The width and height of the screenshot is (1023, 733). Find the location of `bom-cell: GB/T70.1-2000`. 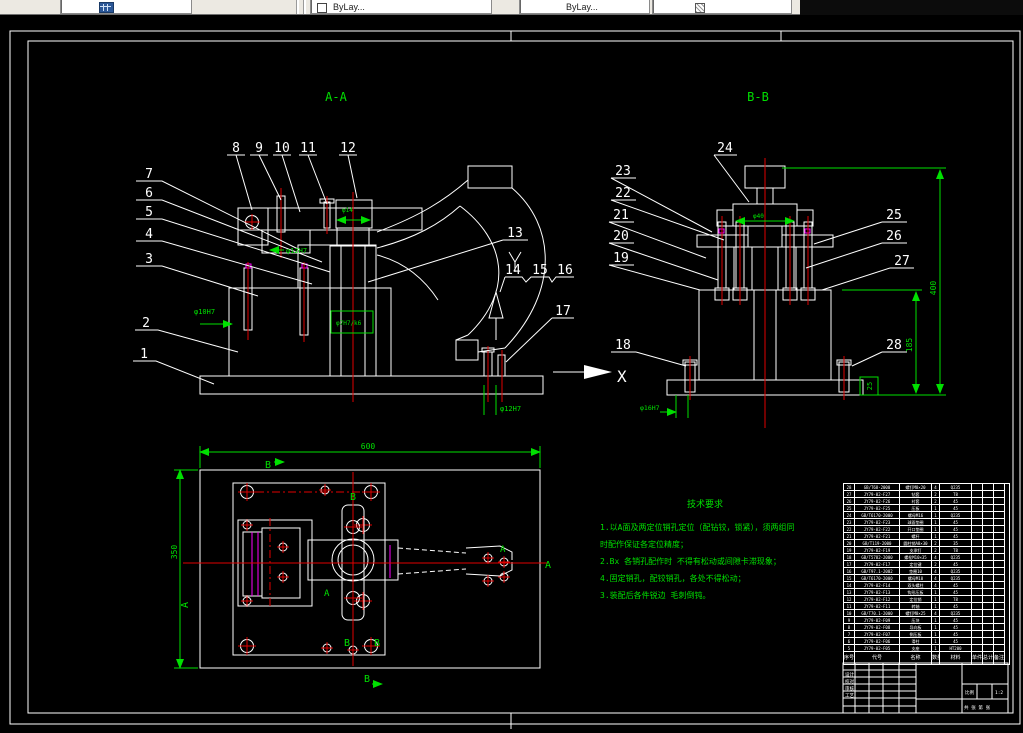

bom-cell: GB/T70.1-2000 is located at coordinates (877, 613).